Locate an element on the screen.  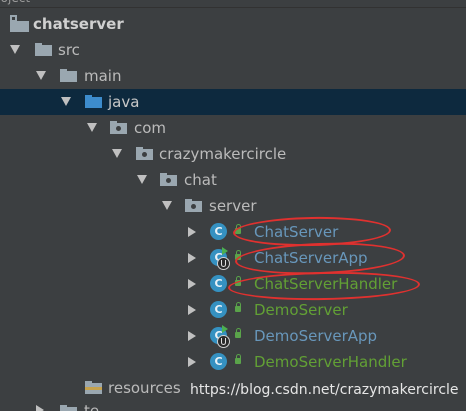
tree-node-class: C ChatServer is located at coordinates (233, 232).